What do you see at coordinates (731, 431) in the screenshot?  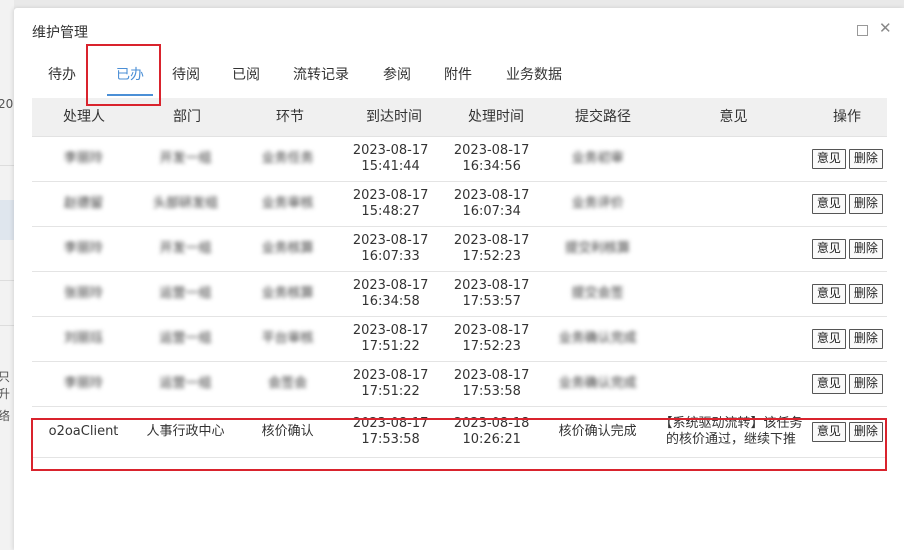 I see `cell-opinion: 【系统驱动流转】该任务的核价通过，继续下推` at bounding box center [731, 431].